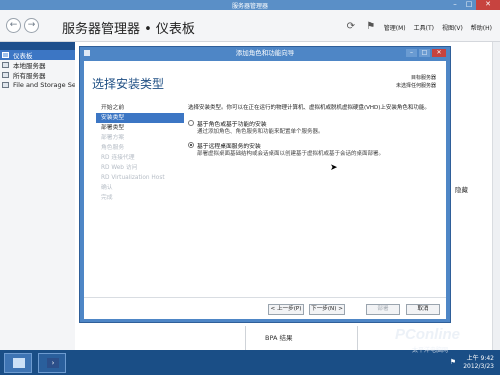 This screenshot has height=375, width=500. What do you see at coordinates (265, 53) in the screenshot?
I see `dialog-title: 添加角色和功能向导` at bounding box center [265, 53].